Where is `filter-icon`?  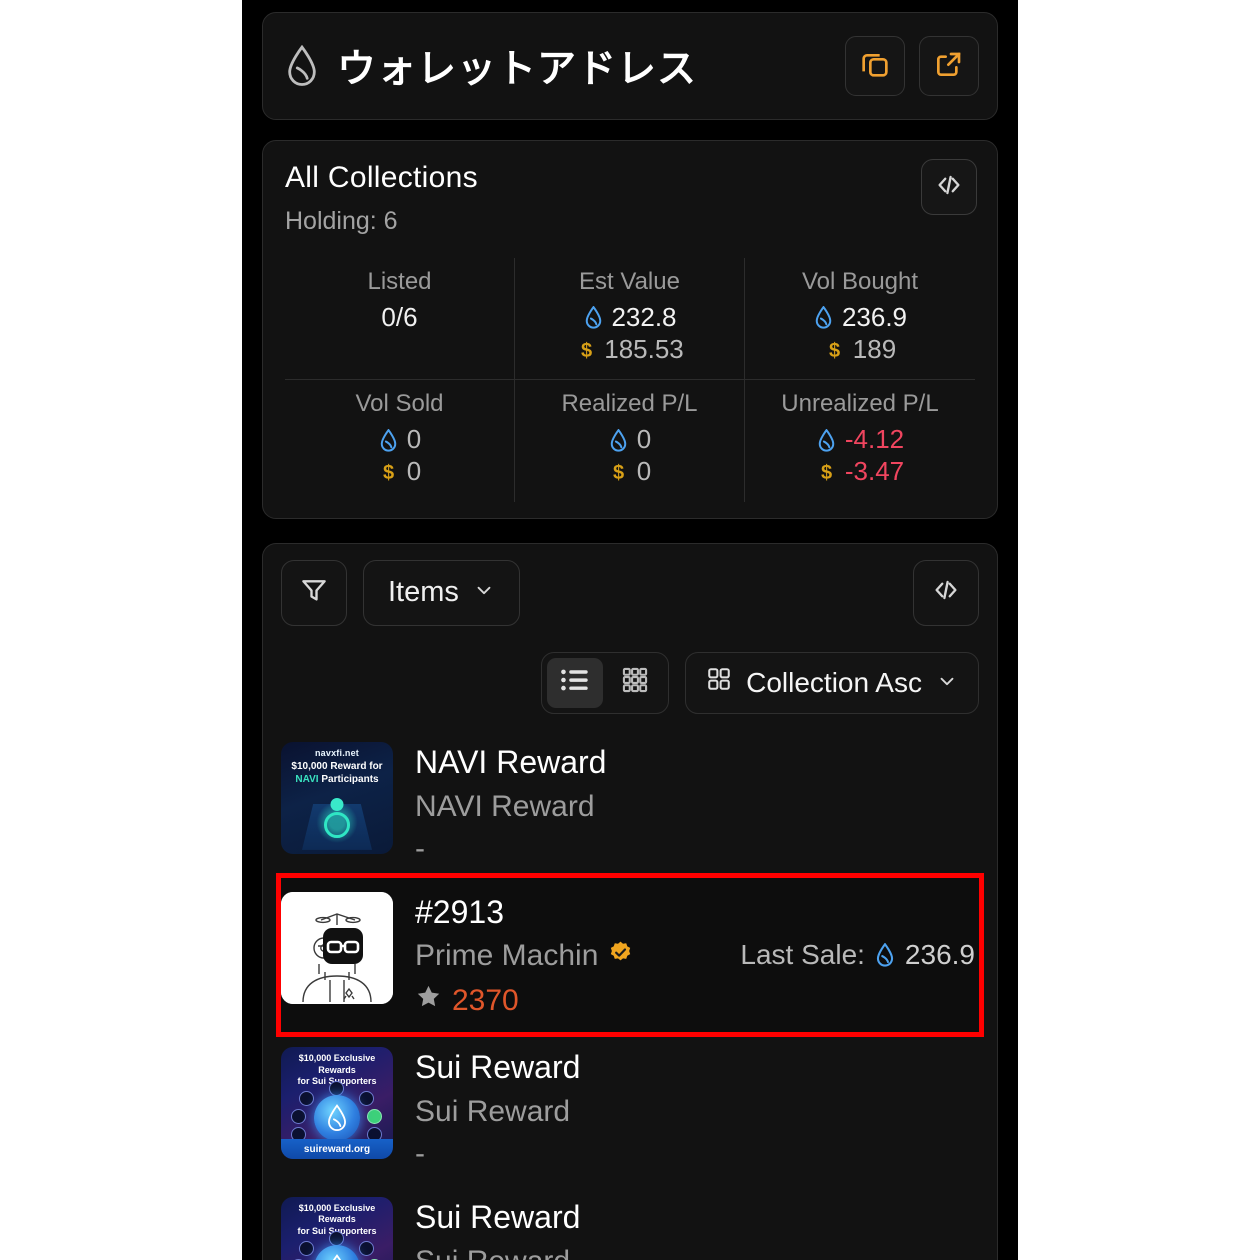 filter-icon is located at coordinates (314, 592).